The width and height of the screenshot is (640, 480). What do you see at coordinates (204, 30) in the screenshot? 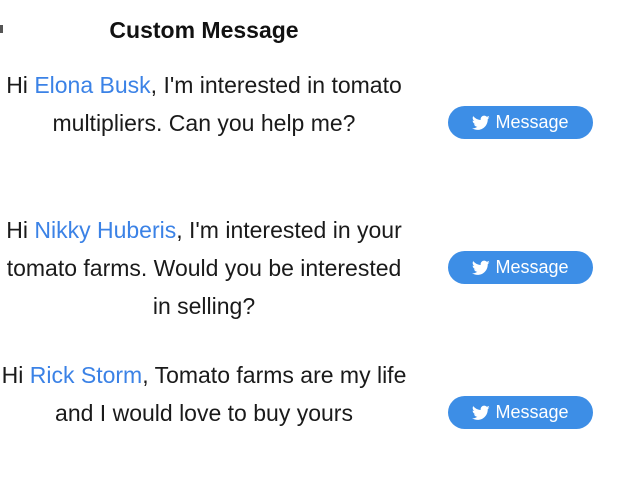
I see `page-title: Custom Message` at bounding box center [204, 30].